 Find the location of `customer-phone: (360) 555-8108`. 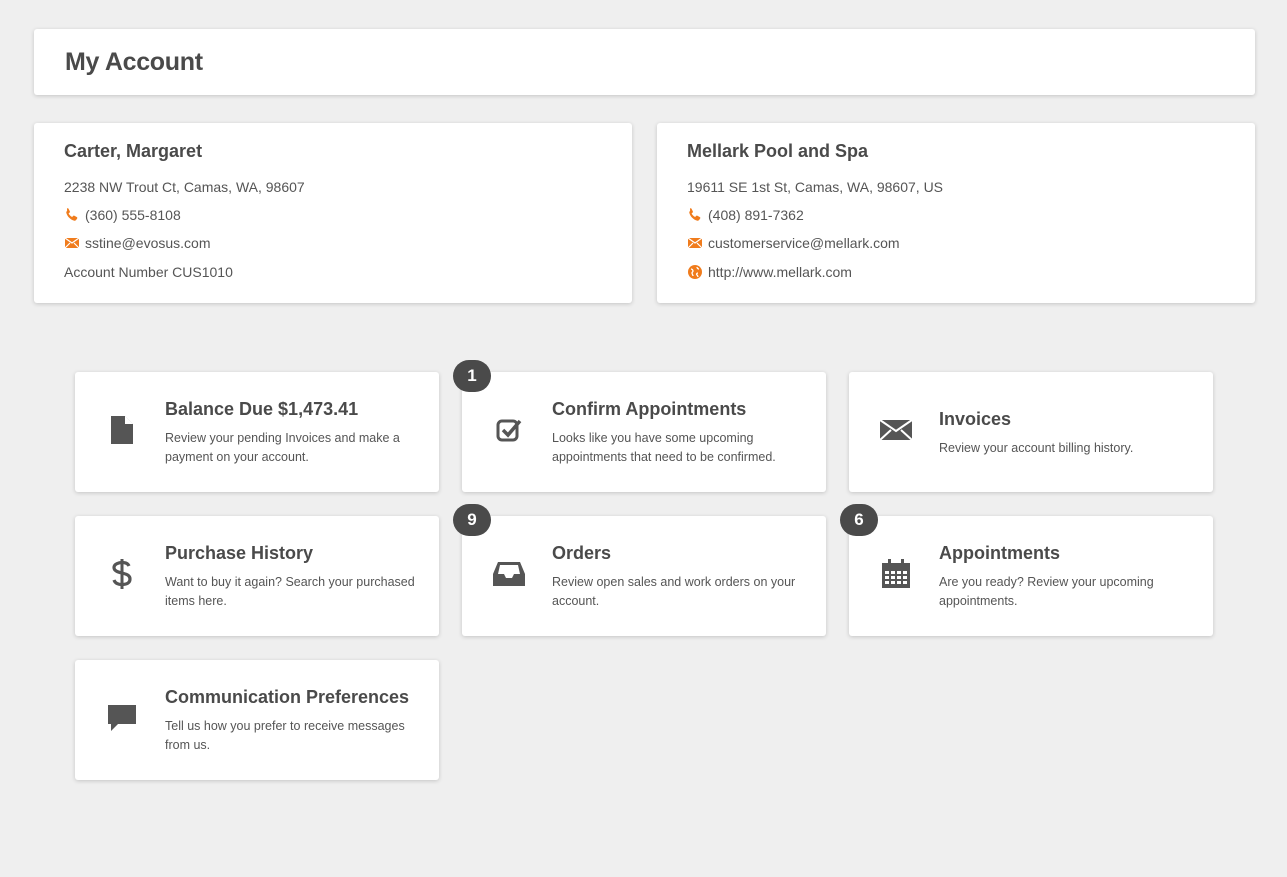

customer-phone: (360) 555-8108 is located at coordinates (133, 215).